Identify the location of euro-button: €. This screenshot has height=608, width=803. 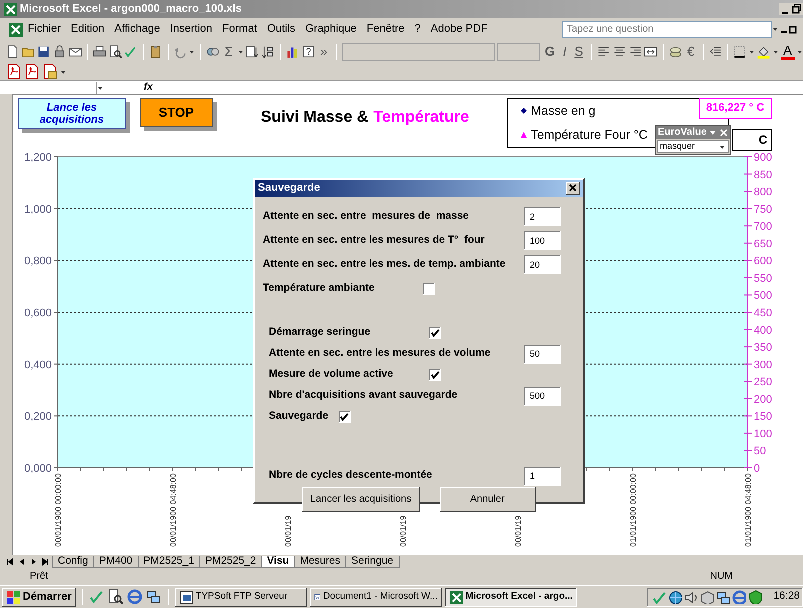
(691, 52).